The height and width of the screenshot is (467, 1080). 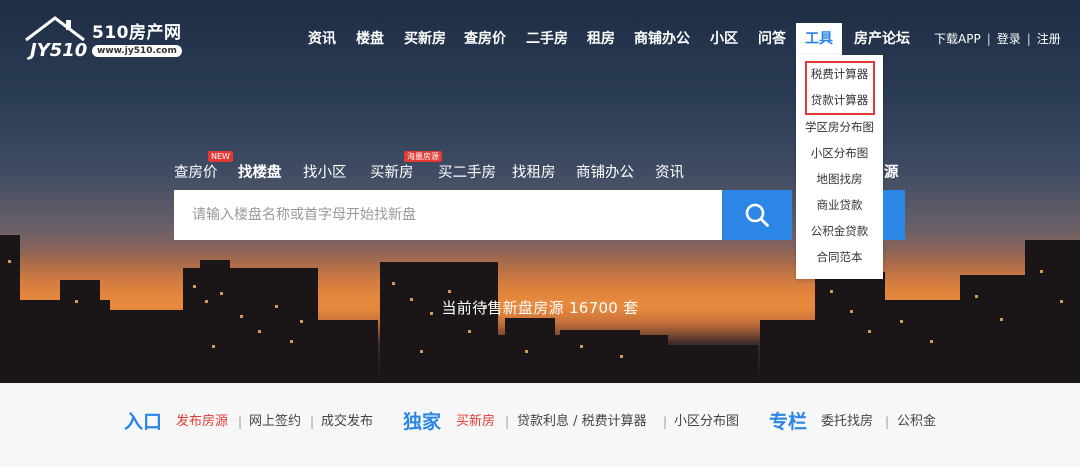 I want to click on account-links: 下载APP | 登录 | 注册, so click(x=997, y=39).